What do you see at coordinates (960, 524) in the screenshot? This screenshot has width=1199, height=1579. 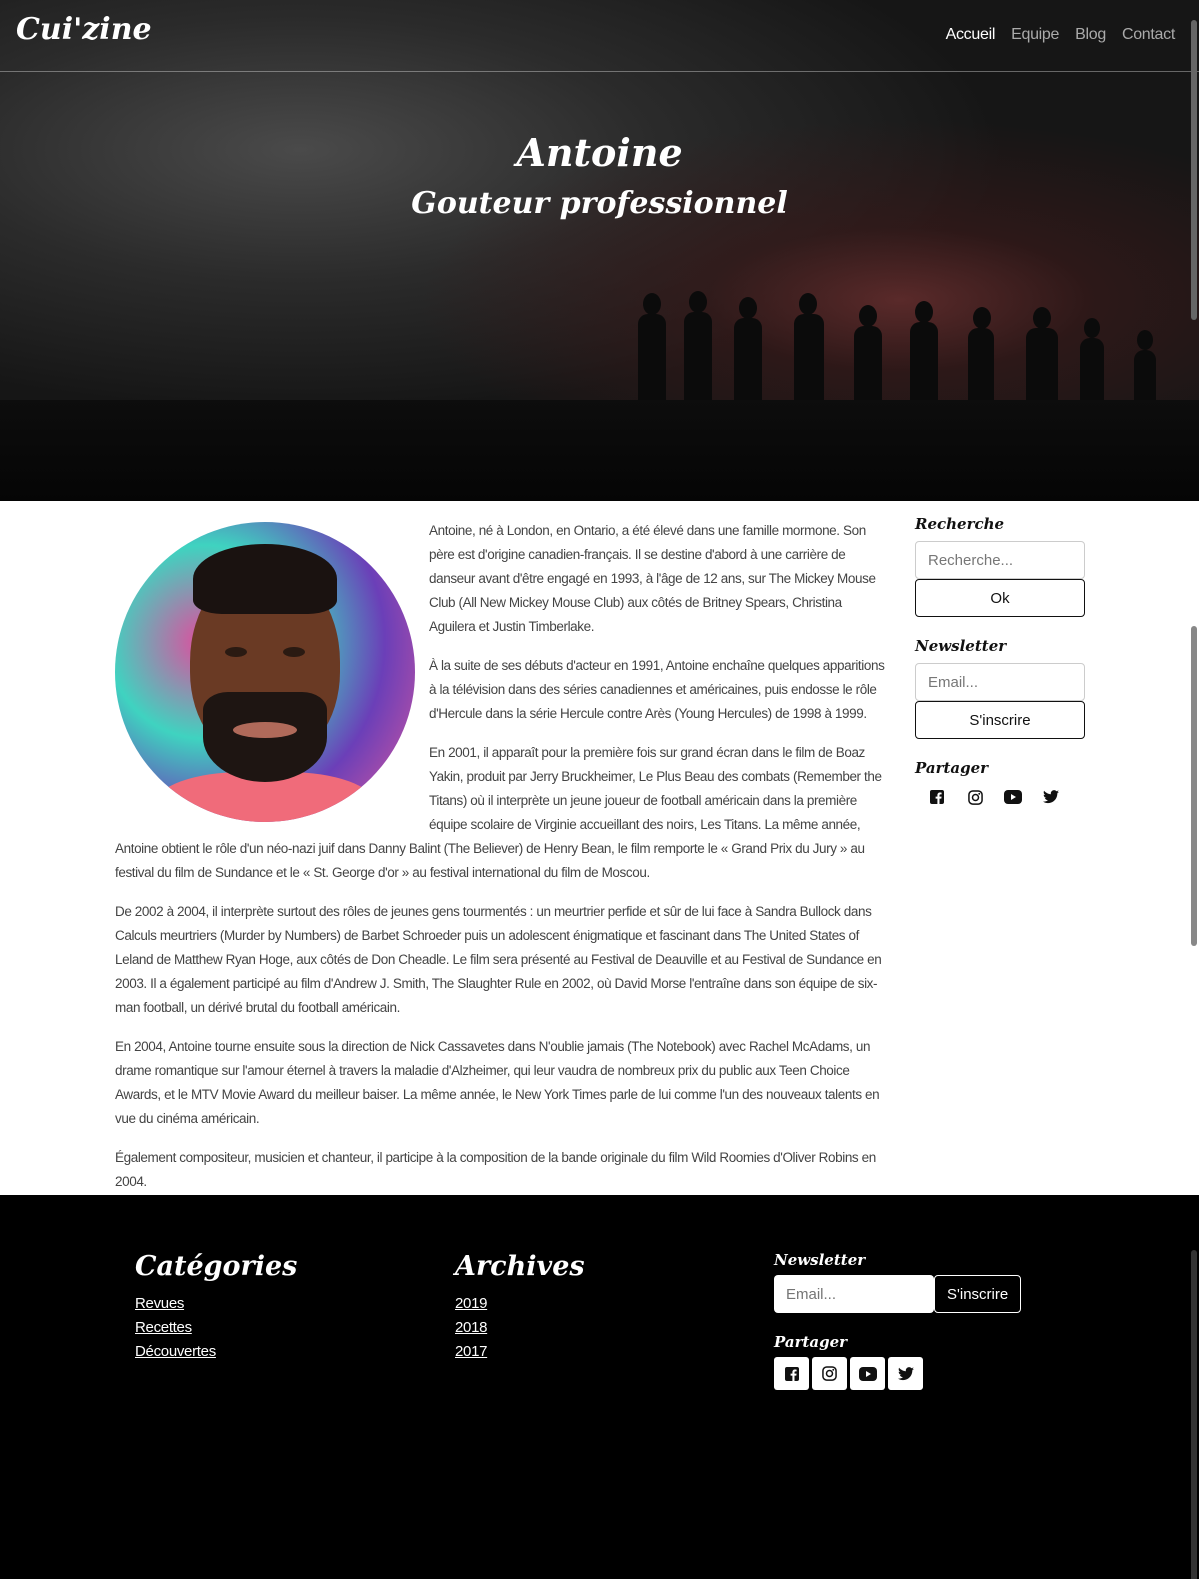 I see `search-heading: Recherche` at bounding box center [960, 524].